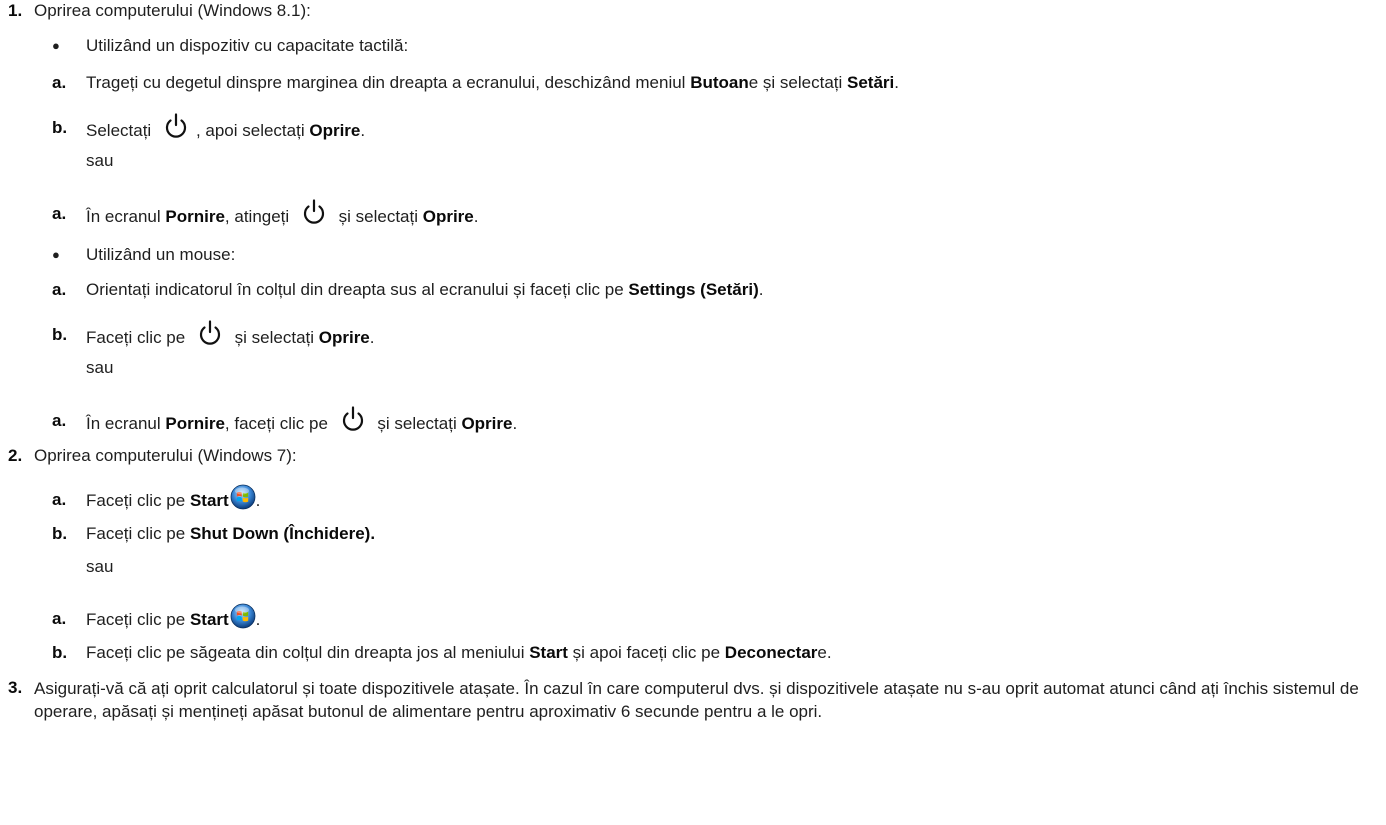 This screenshot has width=1386, height=825. What do you see at coordinates (161, 254) in the screenshot?
I see `list-item: Utilizând un mouse:` at bounding box center [161, 254].